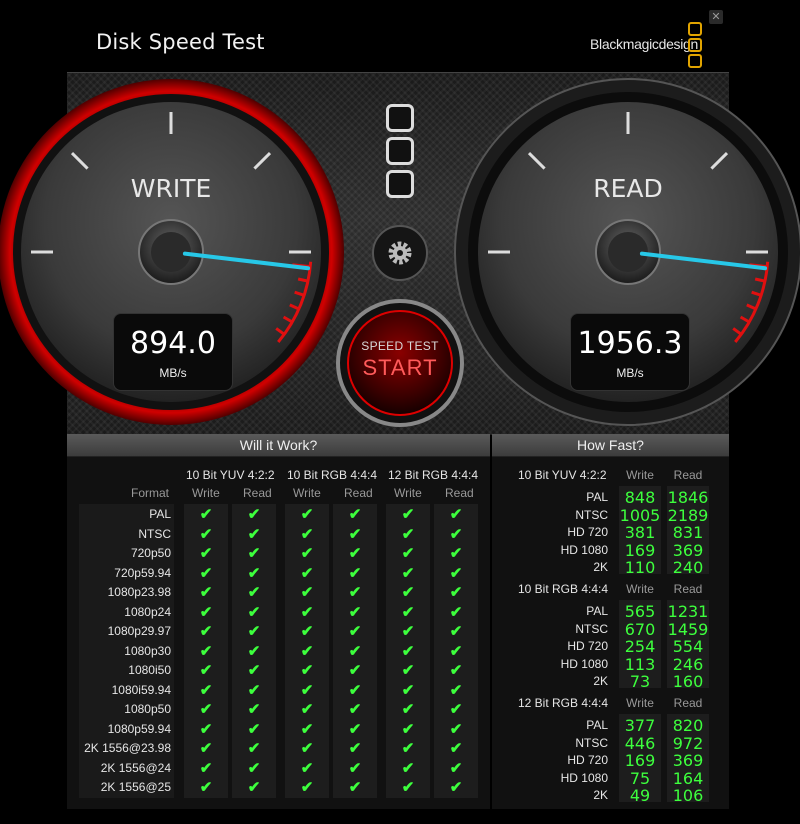 This screenshot has width=800, height=824. What do you see at coordinates (688, 778) in the screenshot?
I see `read-speed-number: 164` at bounding box center [688, 778].